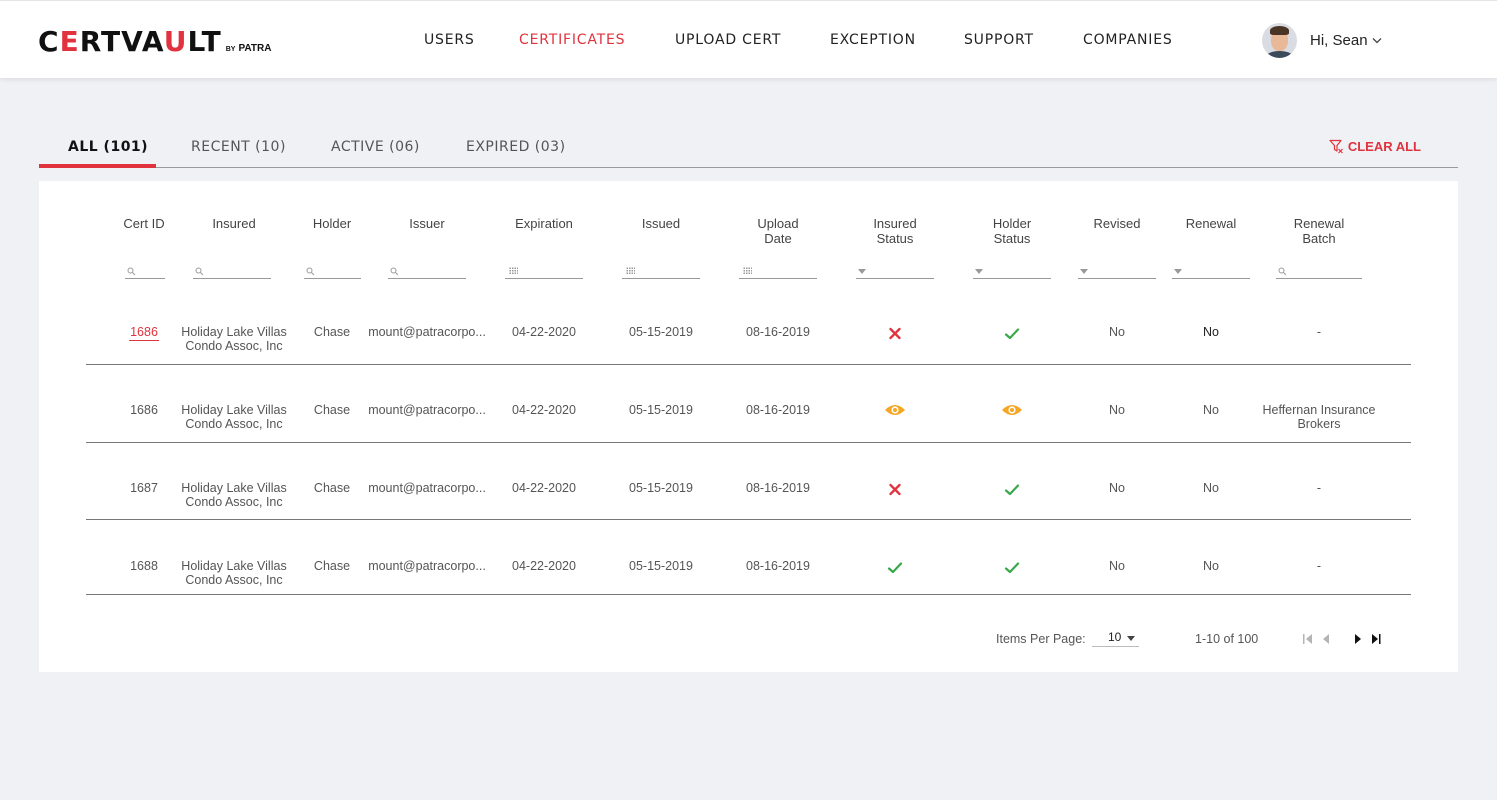 This screenshot has height=800, width=1497. I want to click on clear-all-filters-button: CLEAR ALL, so click(1375, 146).